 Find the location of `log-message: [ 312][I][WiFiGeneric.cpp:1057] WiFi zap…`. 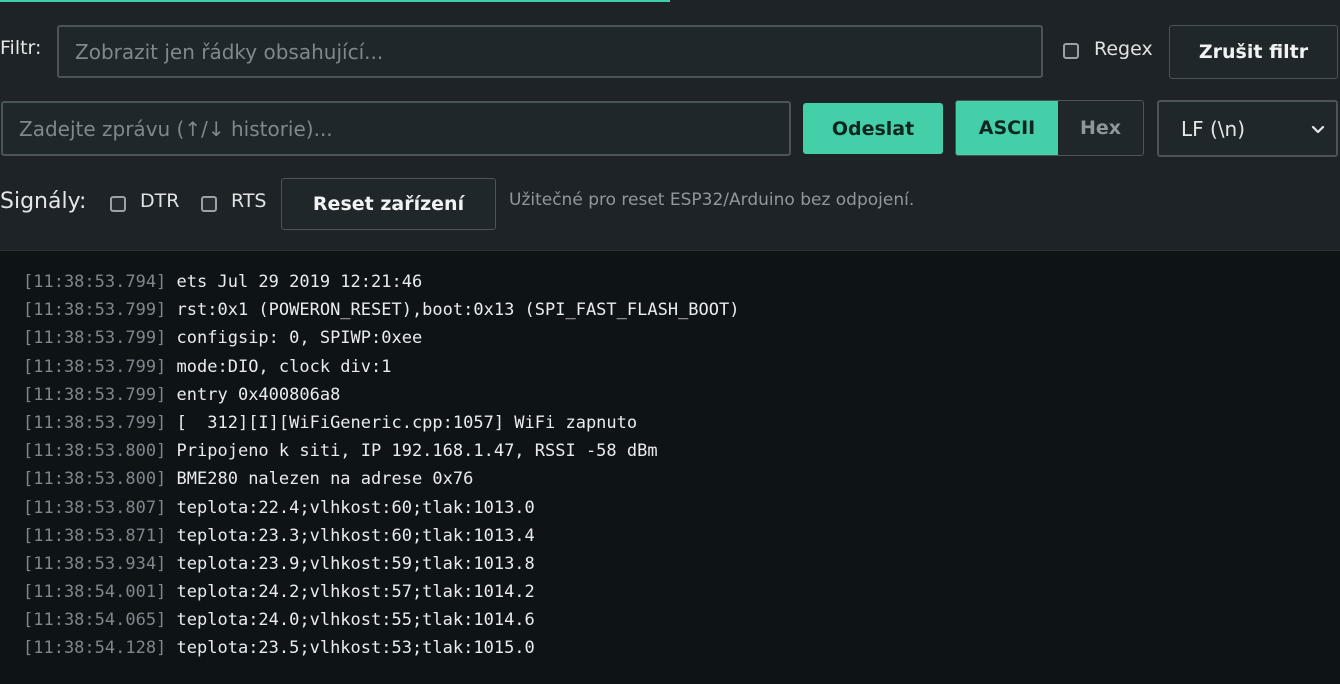

log-message: [ 312][I][WiFiGeneric.cpp:1057] WiFi zap… is located at coordinates (407, 422).